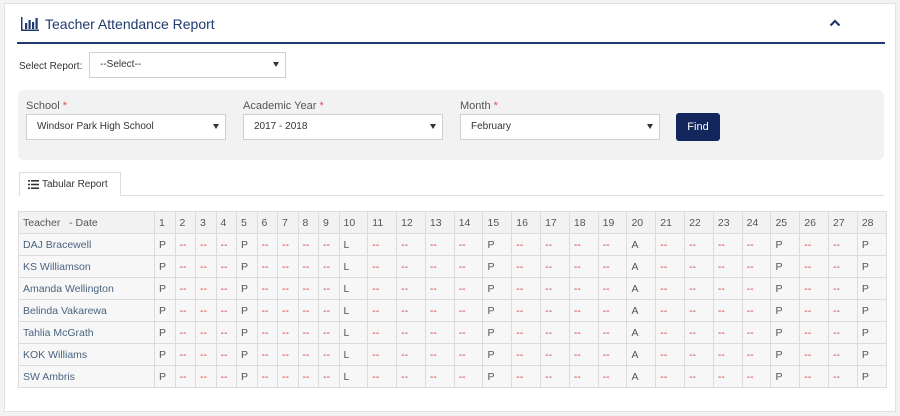  I want to click on month-select: February, so click(560, 127).